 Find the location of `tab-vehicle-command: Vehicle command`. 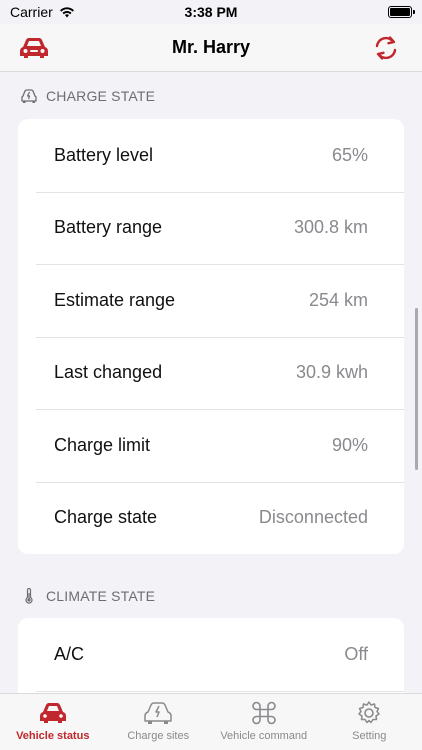

tab-vehicle-command: Vehicle command is located at coordinates (263, 718).